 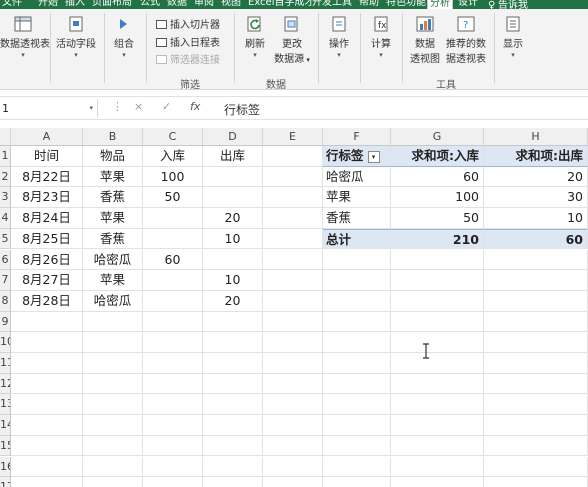 What do you see at coordinates (281, 4) in the screenshot?
I see `tab-excel-self-study: Excel自学成才` at bounding box center [281, 4].